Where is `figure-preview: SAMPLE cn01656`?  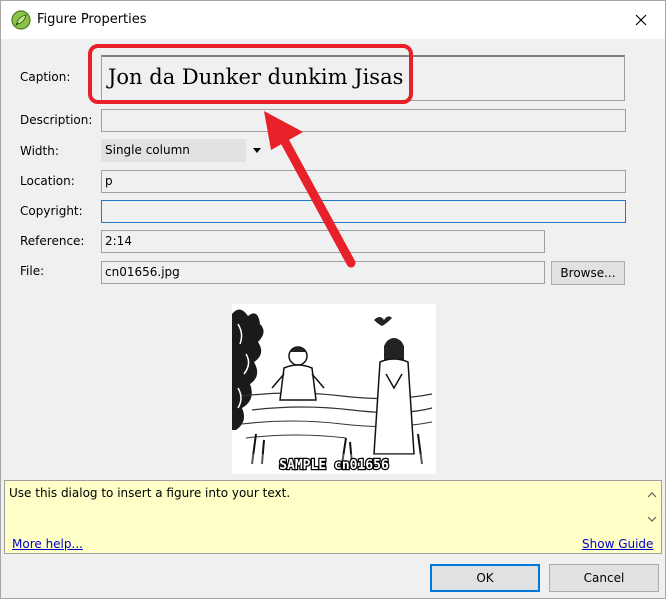
figure-preview: SAMPLE cn01656 is located at coordinates (334, 389).